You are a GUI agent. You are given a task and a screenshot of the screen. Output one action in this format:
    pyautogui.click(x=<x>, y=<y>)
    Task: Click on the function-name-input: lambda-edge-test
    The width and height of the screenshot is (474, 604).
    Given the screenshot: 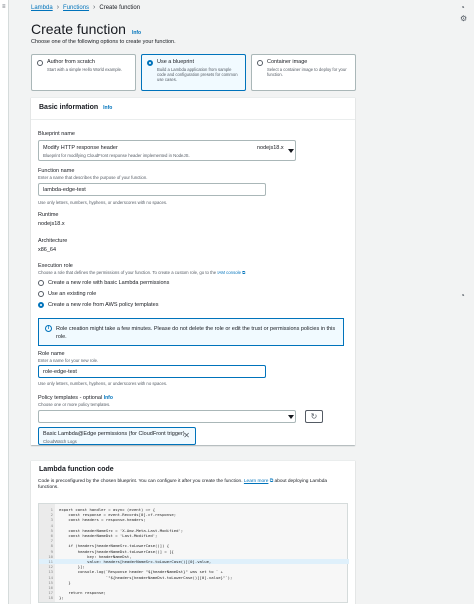 What is the action you would take?
    pyautogui.click(x=152, y=189)
    